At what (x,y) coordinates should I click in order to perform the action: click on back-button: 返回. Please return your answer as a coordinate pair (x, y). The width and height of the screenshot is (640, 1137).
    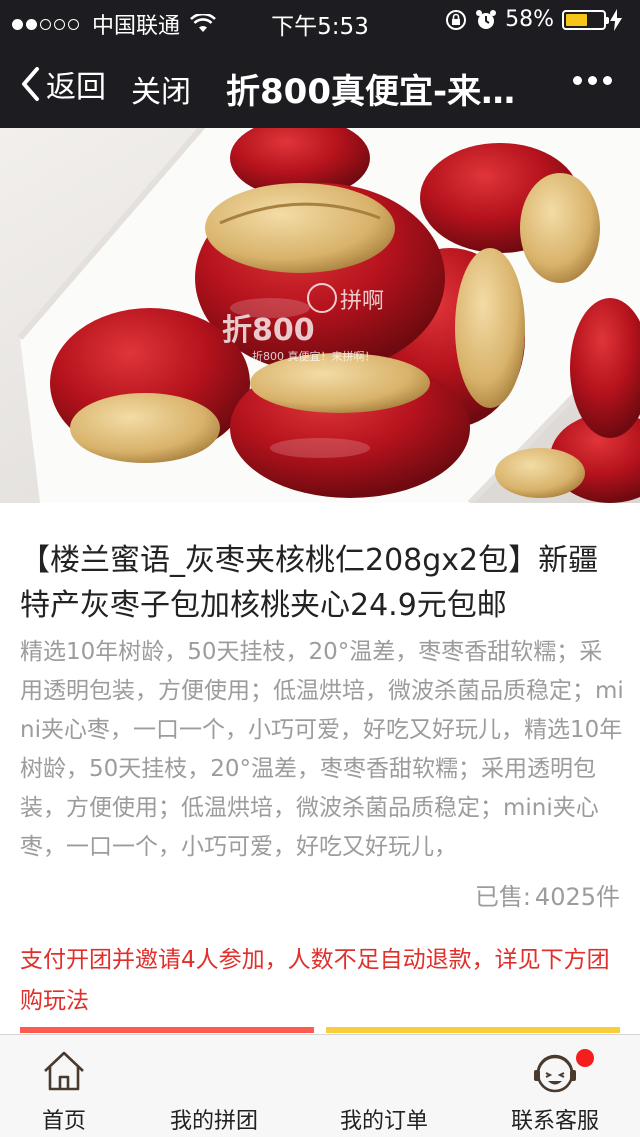
    Looking at the image, I should click on (63, 84).